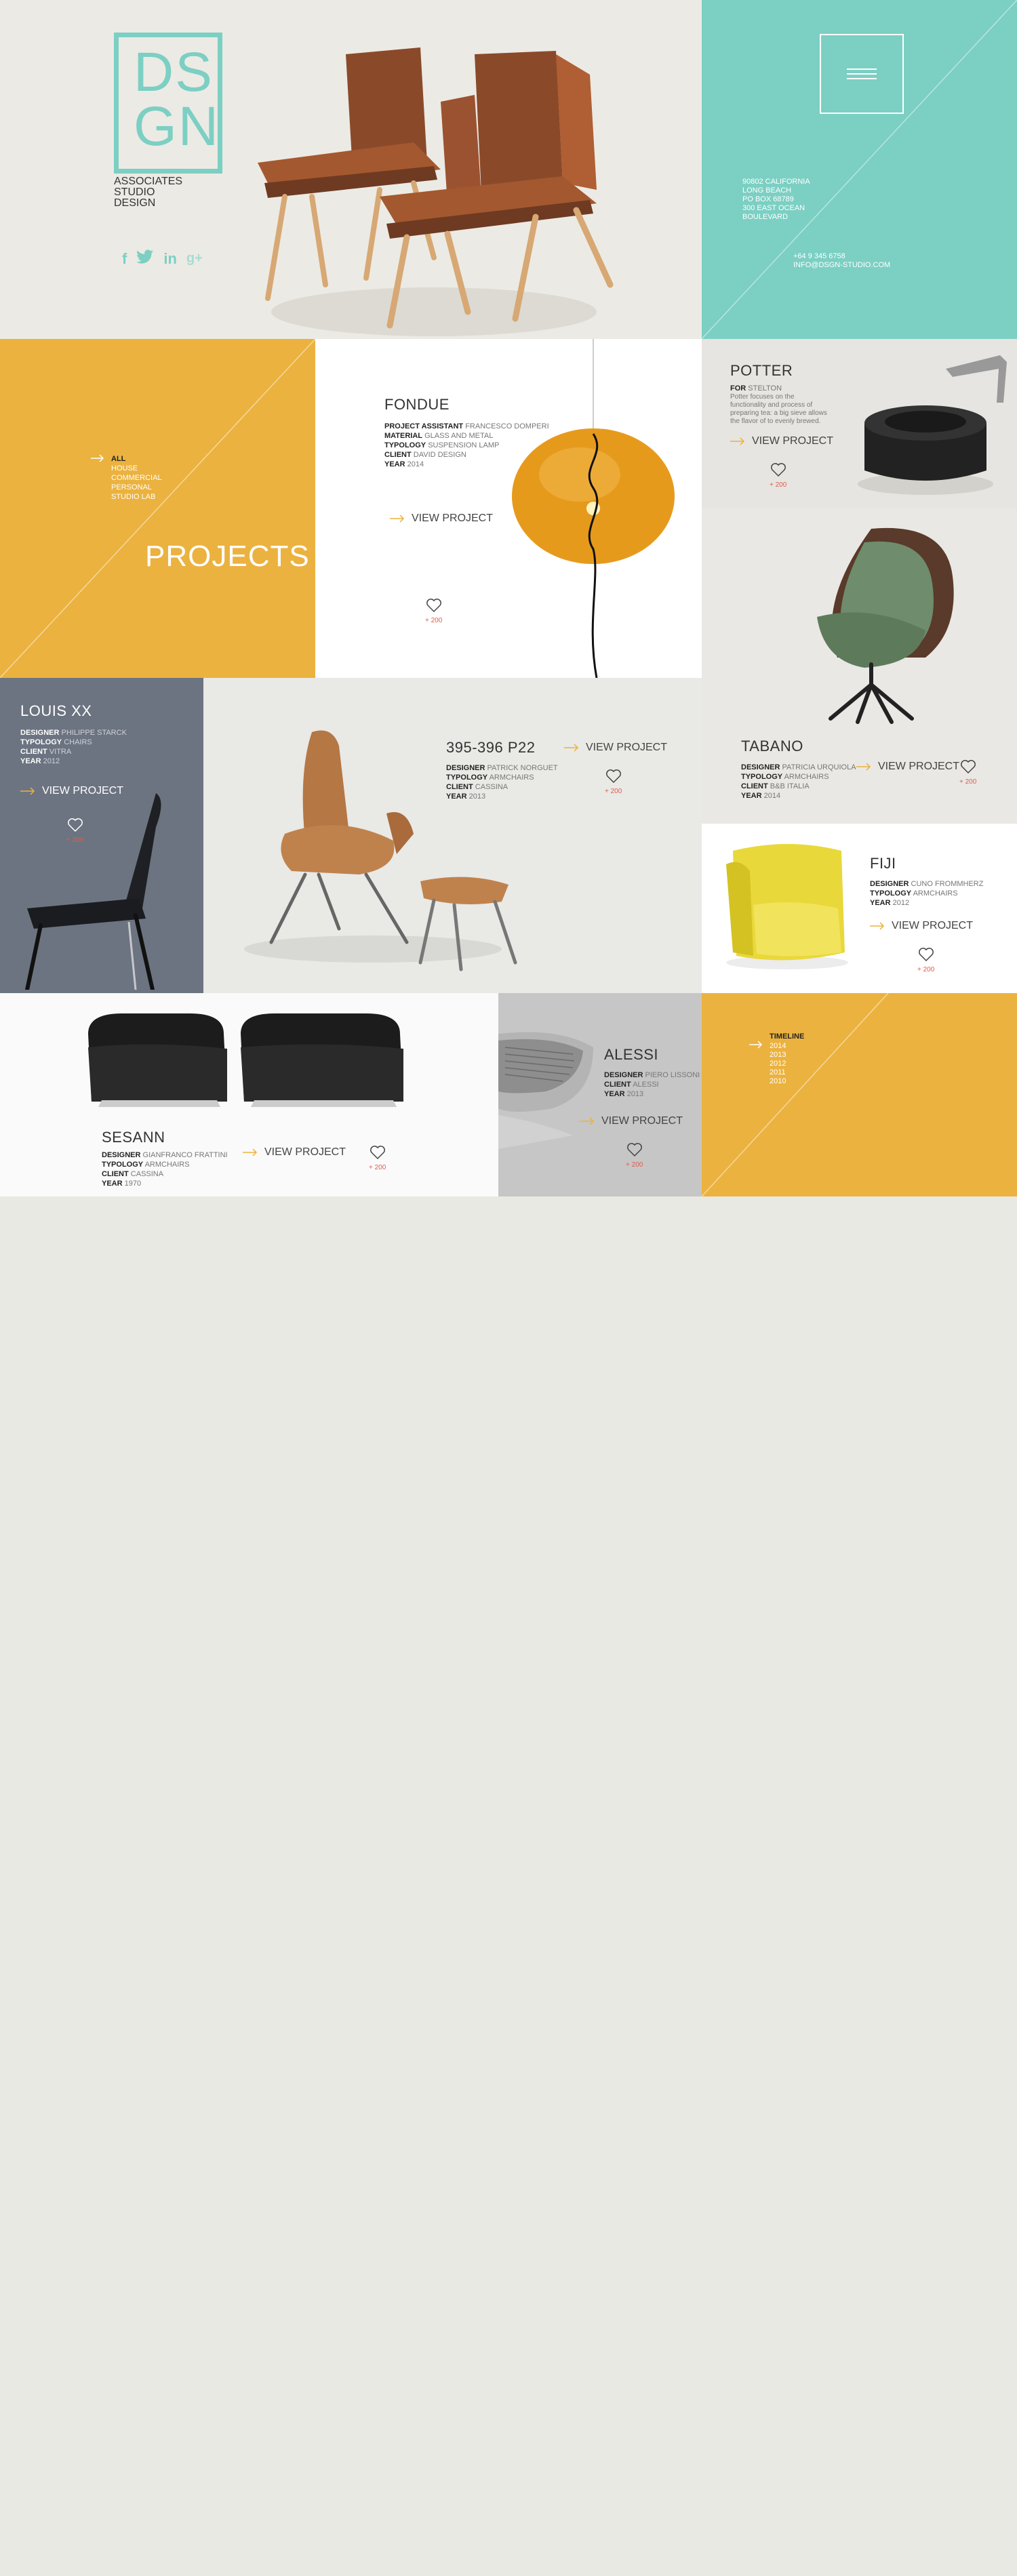 This screenshot has height=2576, width=1017. I want to click on diagonal-line, so click(795, 1094).